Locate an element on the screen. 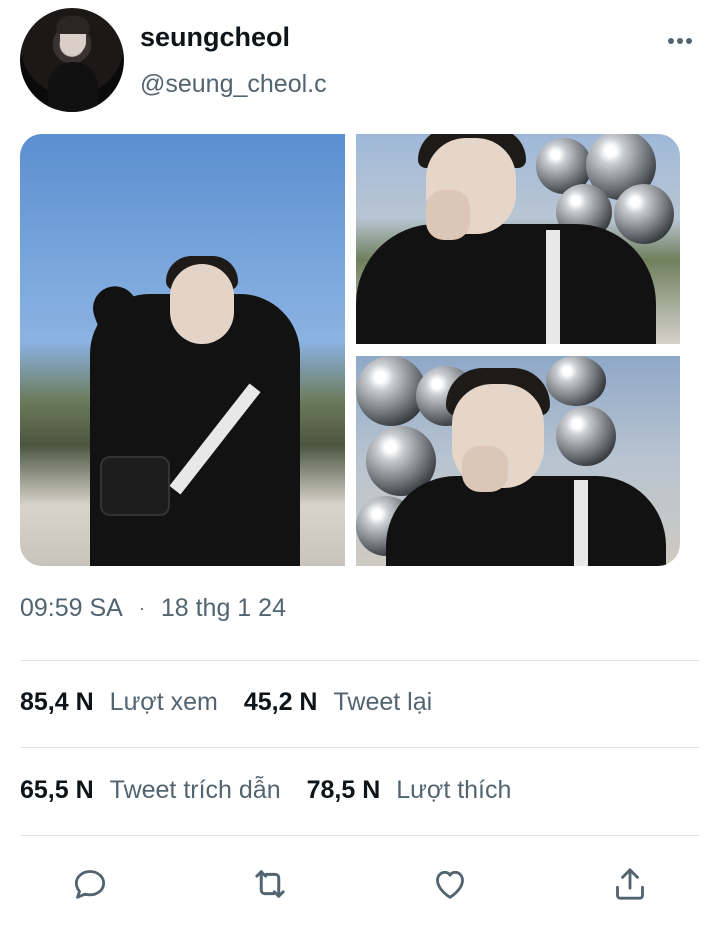 This screenshot has height=930, width=720. avatar-figure is located at coordinates (73, 87).